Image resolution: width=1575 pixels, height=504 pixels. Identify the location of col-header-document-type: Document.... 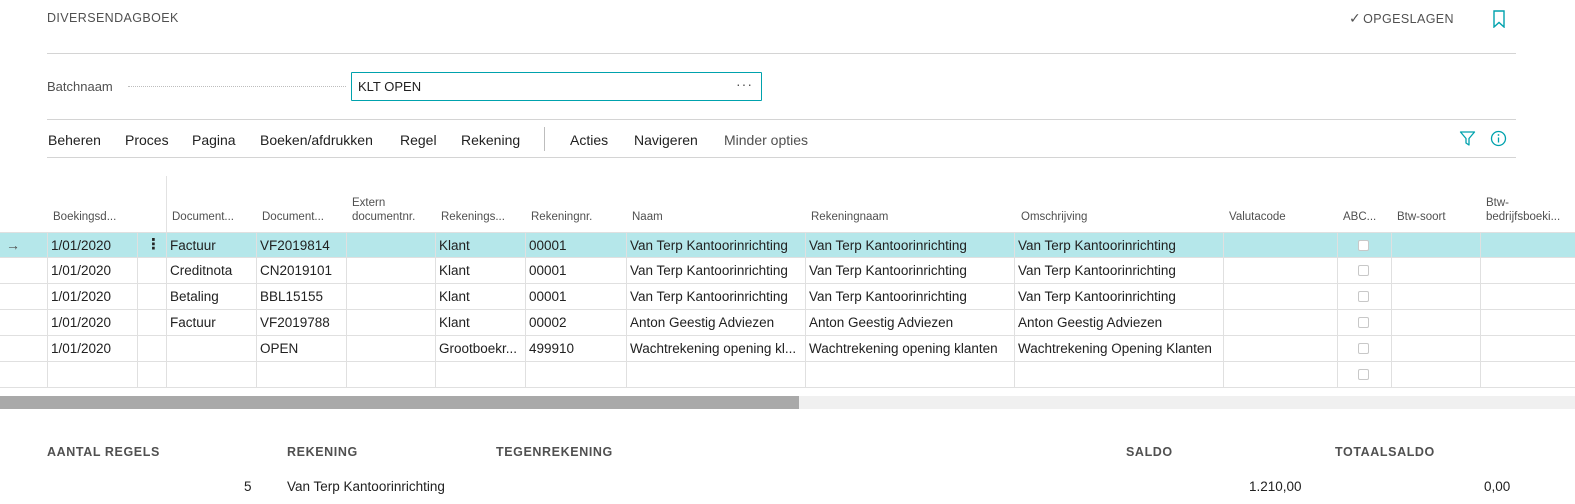
(203, 217).